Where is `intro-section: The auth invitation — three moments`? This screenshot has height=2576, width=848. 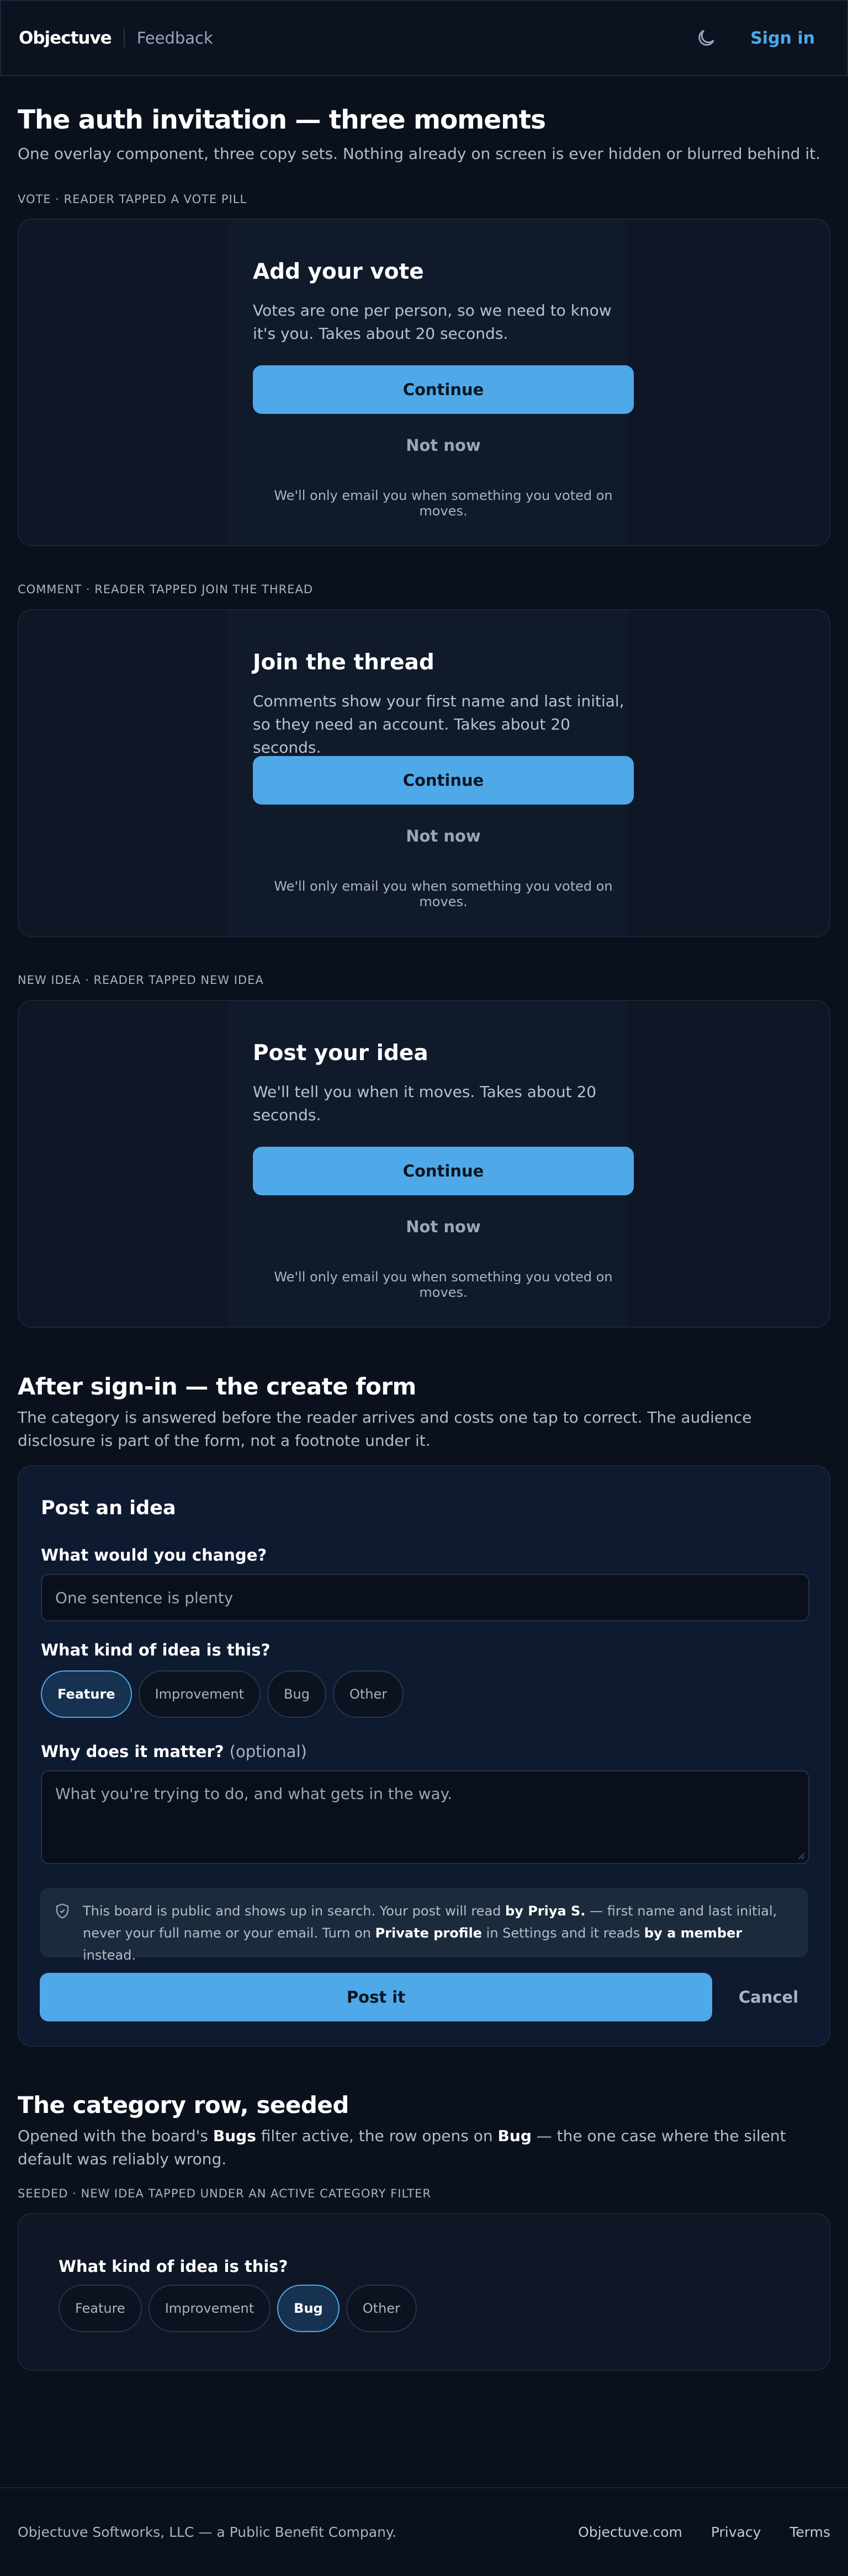 intro-section: The auth invitation — three moments is located at coordinates (424, 120).